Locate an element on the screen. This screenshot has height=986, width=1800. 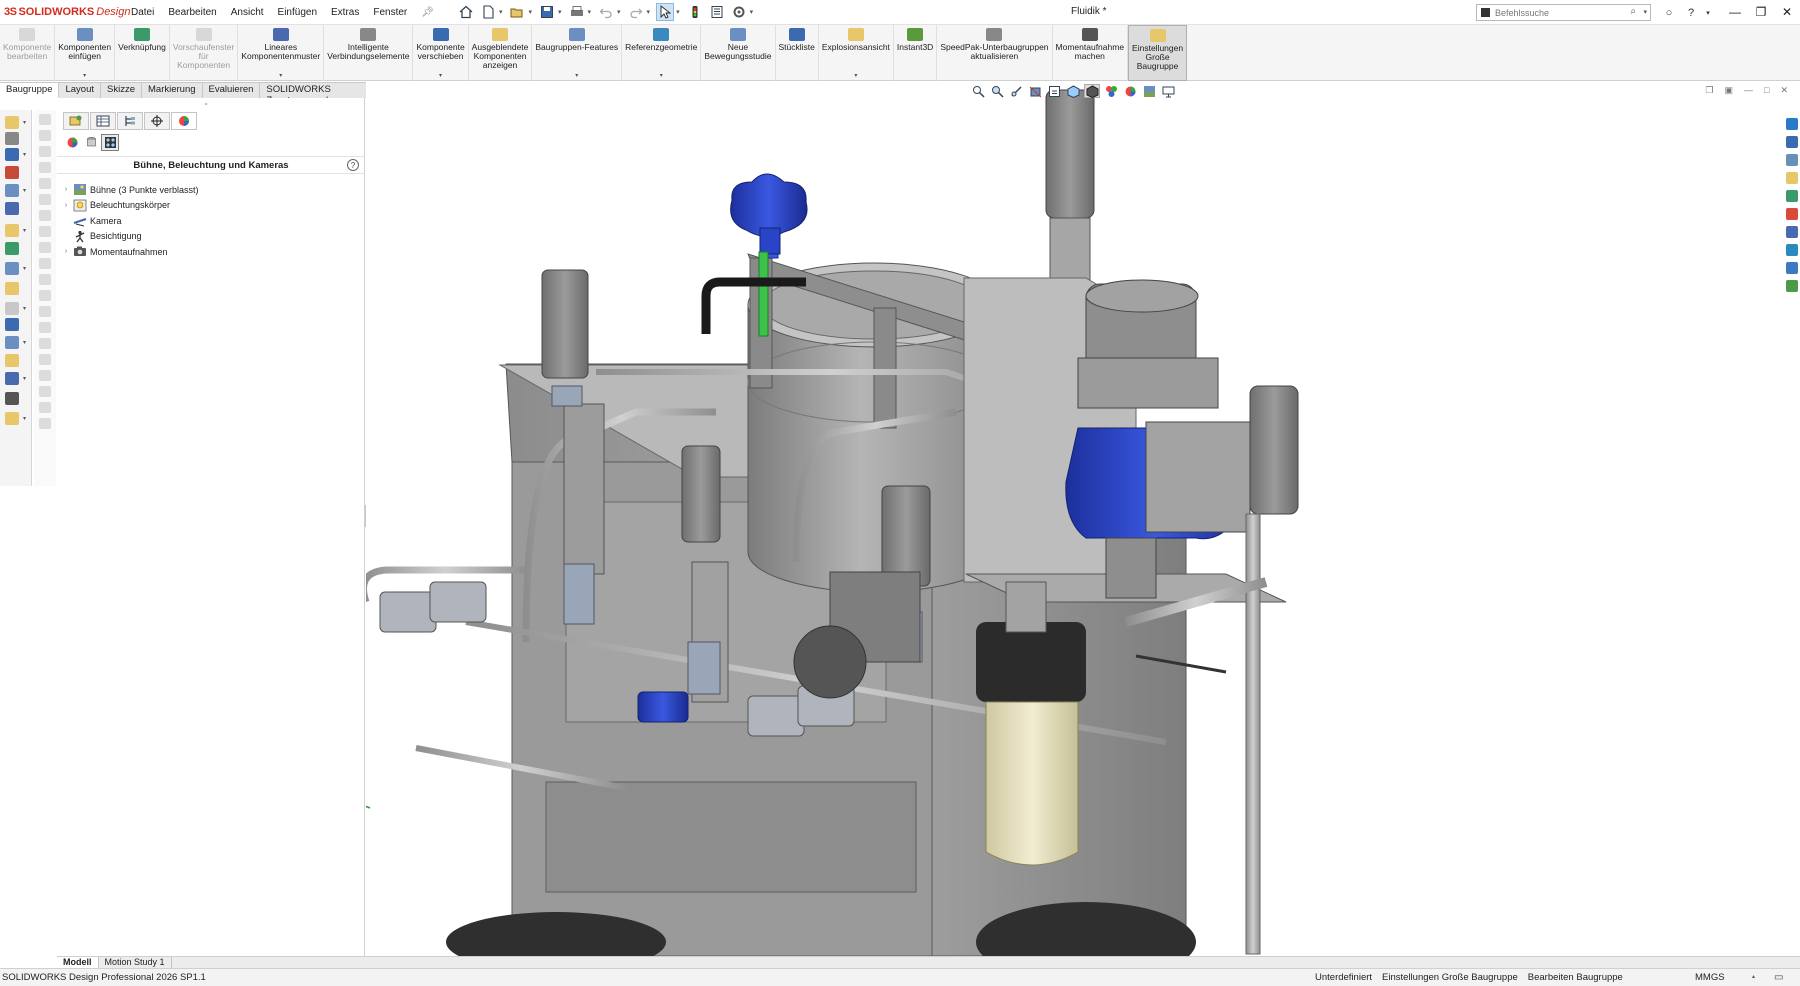
new-dropdown-icon: ▾ is located at coordinates (501, 12).